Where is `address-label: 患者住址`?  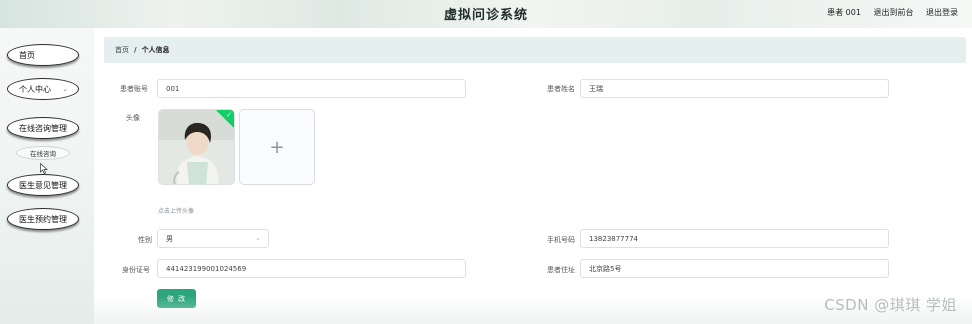
address-label: 患者住址 is located at coordinates (561, 270).